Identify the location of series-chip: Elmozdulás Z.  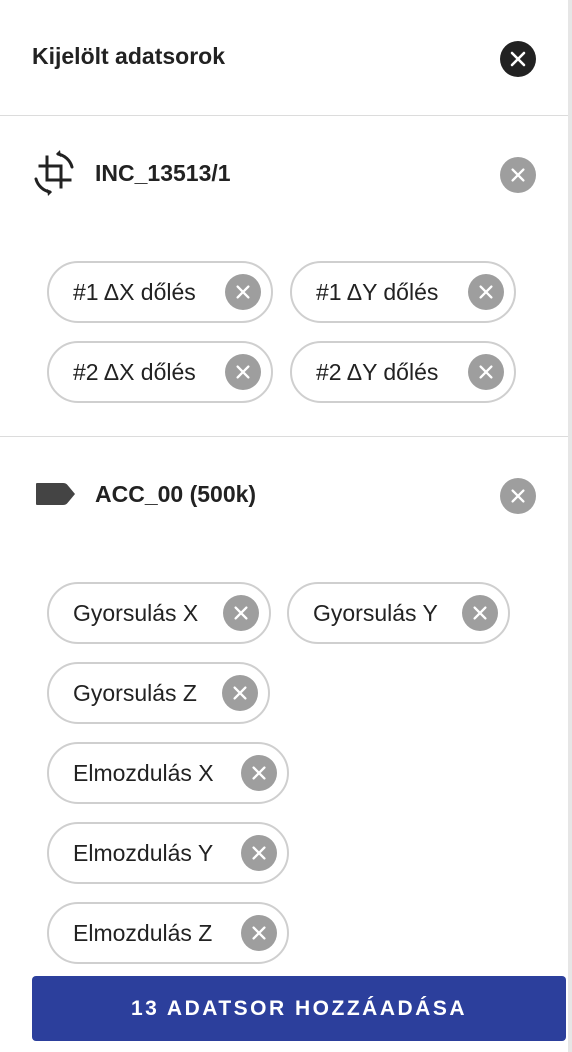
(168, 933).